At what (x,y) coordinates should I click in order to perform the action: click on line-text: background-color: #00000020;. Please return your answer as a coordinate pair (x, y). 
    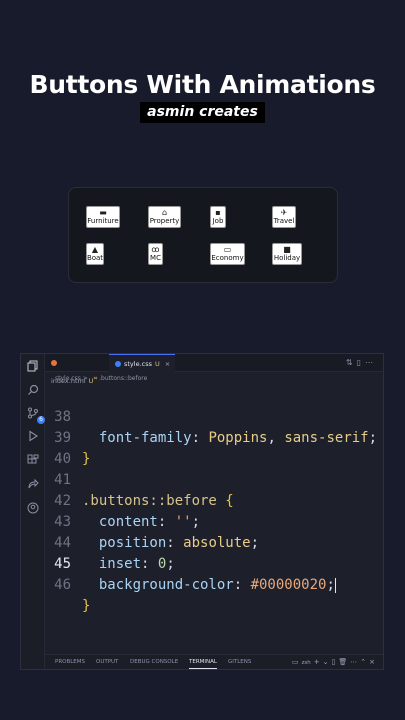
    Looking at the image, I should click on (217, 585).